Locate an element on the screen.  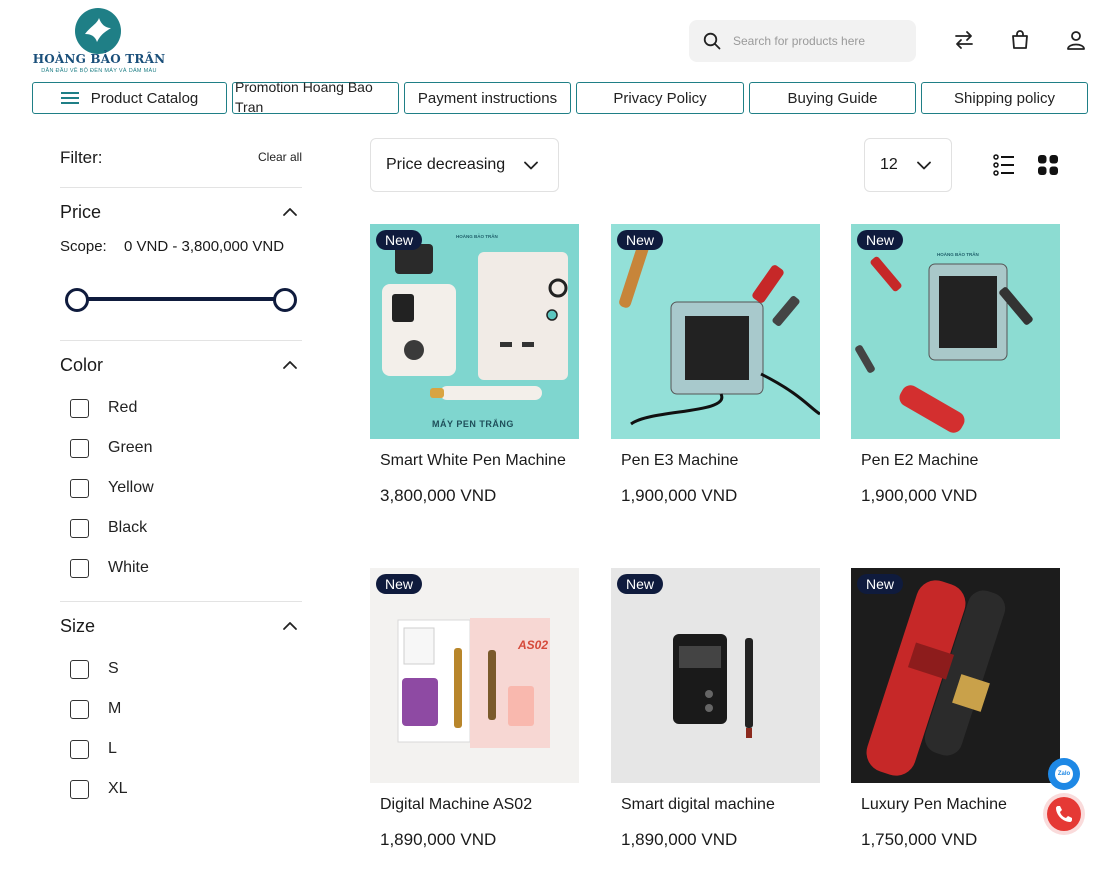
product-name: Smart digital machine is located at coordinates (698, 805).